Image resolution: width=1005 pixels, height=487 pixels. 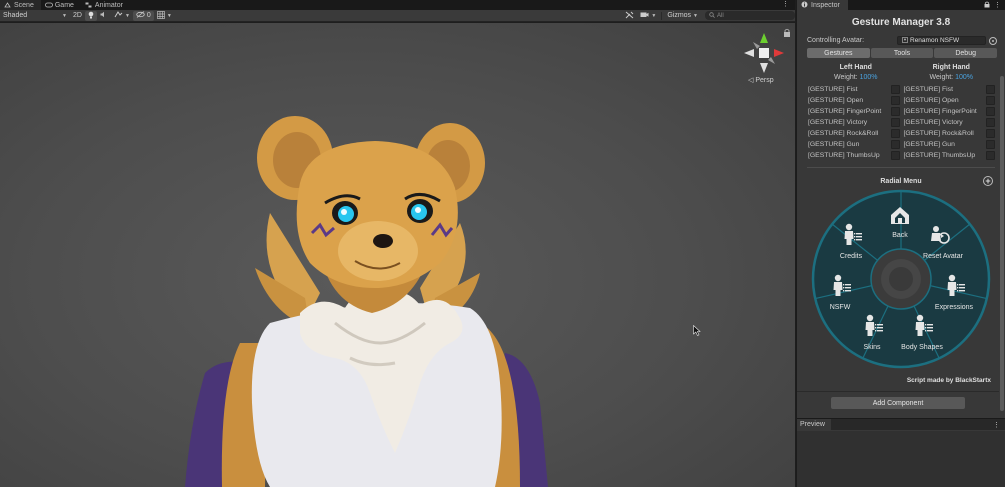 I want to click on gesture-label: [GESTURE] Fist, so click(x=833, y=89).